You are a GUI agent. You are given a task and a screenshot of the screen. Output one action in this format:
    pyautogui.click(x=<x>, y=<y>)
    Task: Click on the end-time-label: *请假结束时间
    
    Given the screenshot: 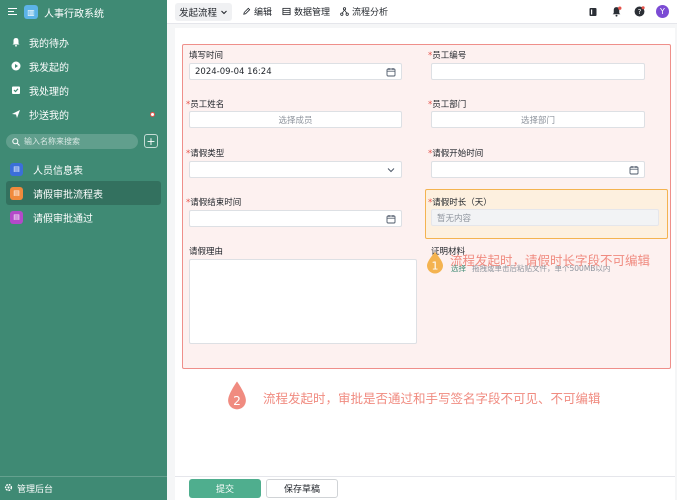 What is the action you would take?
    pyautogui.click(x=213, y=202)
    